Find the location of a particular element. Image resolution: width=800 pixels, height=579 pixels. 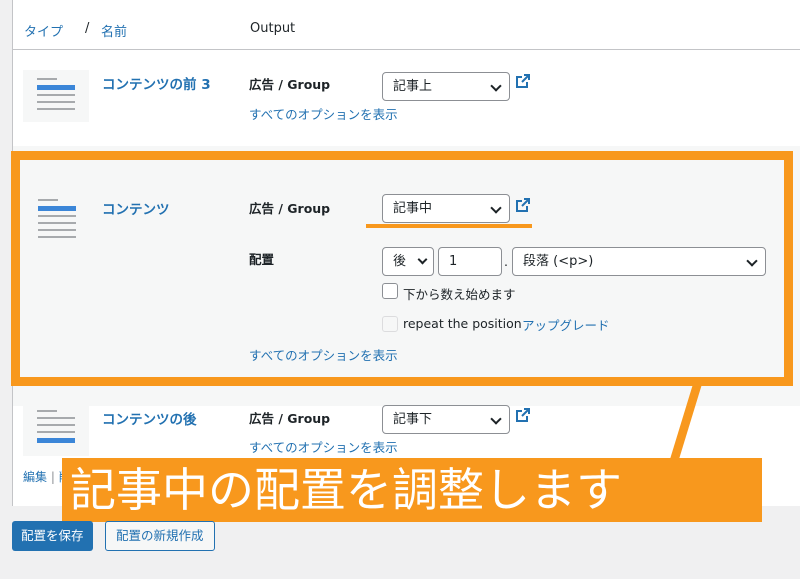

annotation-banner: 記事中の配置を調整します is located at coordinates (412, 490).